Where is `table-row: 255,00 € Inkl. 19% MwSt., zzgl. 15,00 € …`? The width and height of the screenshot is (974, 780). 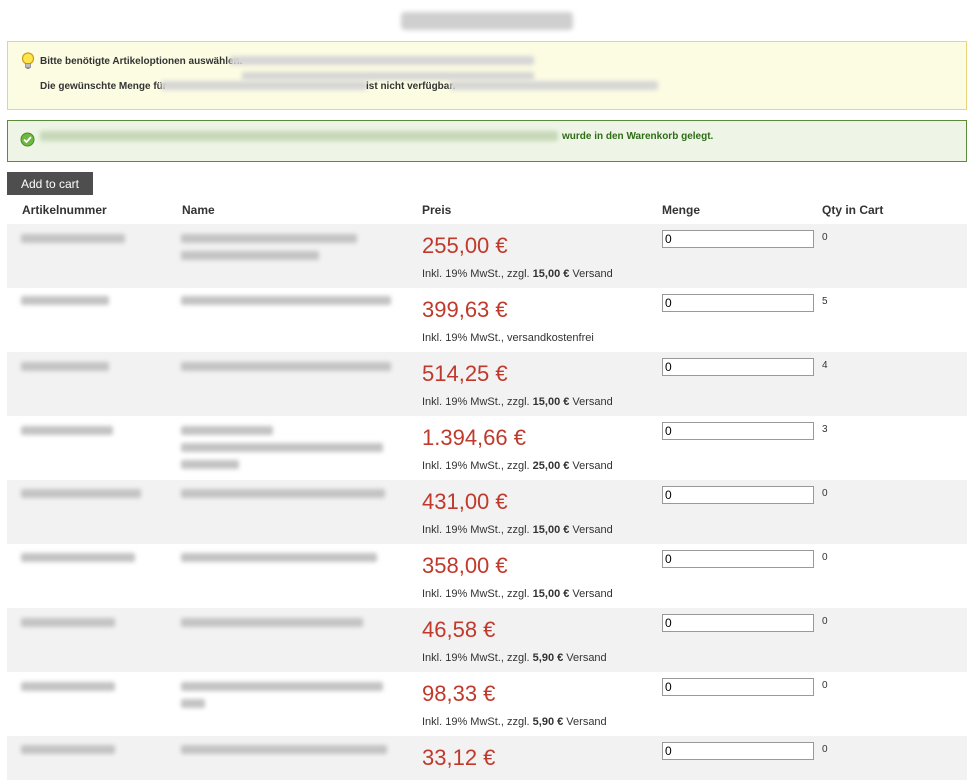 table-row: 255,00 € Inkl. 19% MwSt., zzgl. 15,00 € … is located at coordinates (487, 256).